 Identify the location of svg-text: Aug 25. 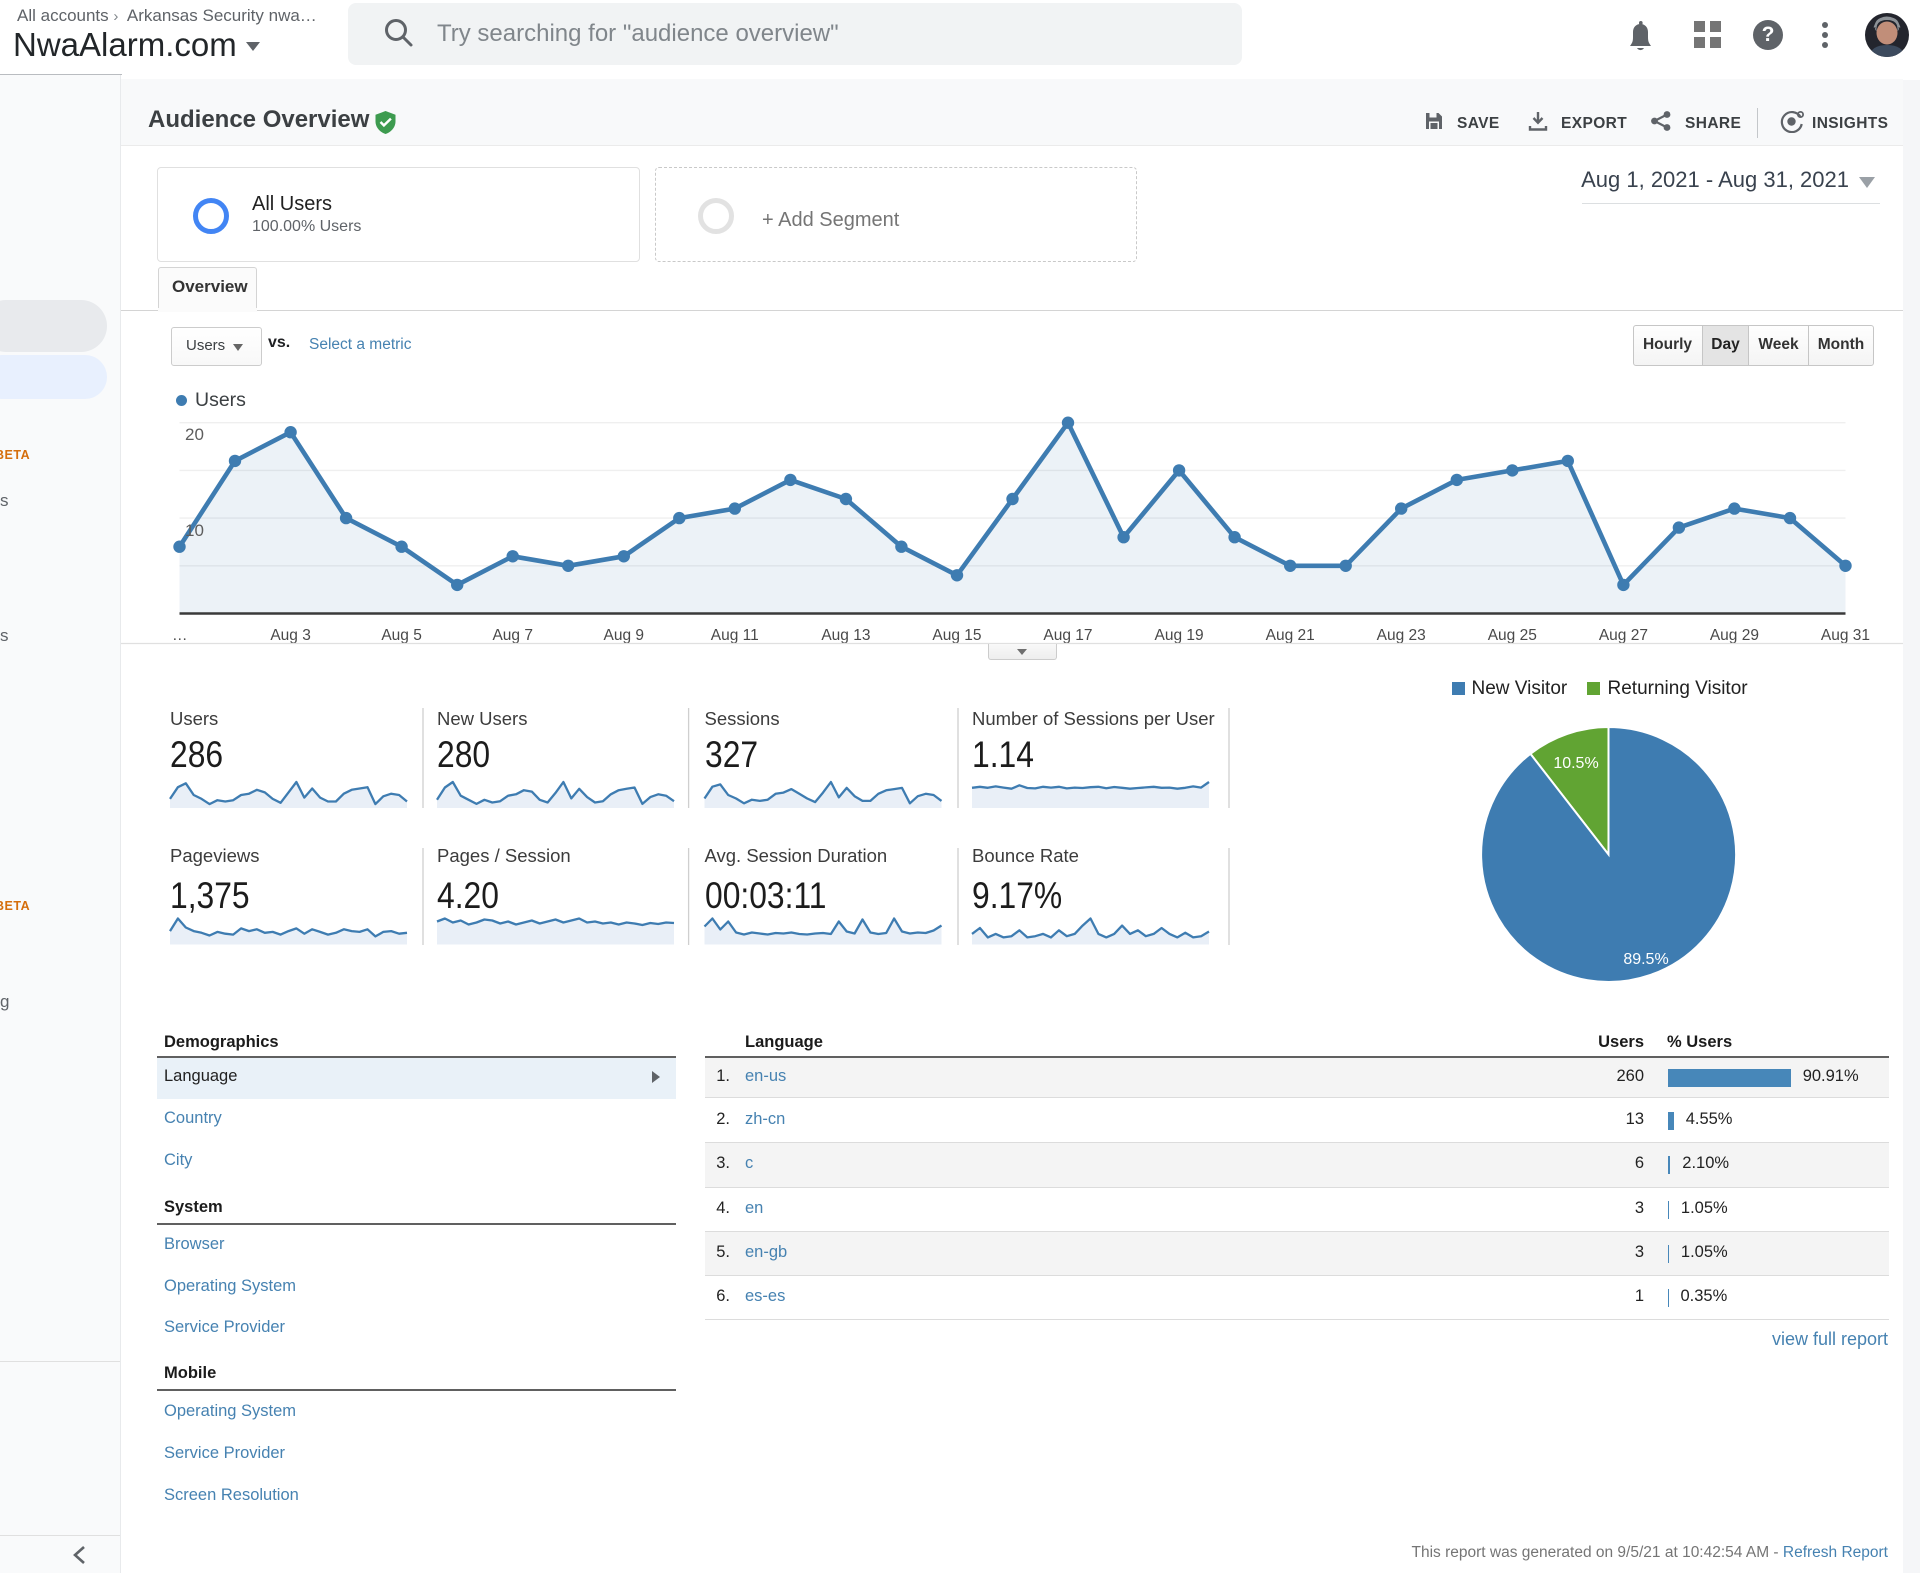
(1512, 635).